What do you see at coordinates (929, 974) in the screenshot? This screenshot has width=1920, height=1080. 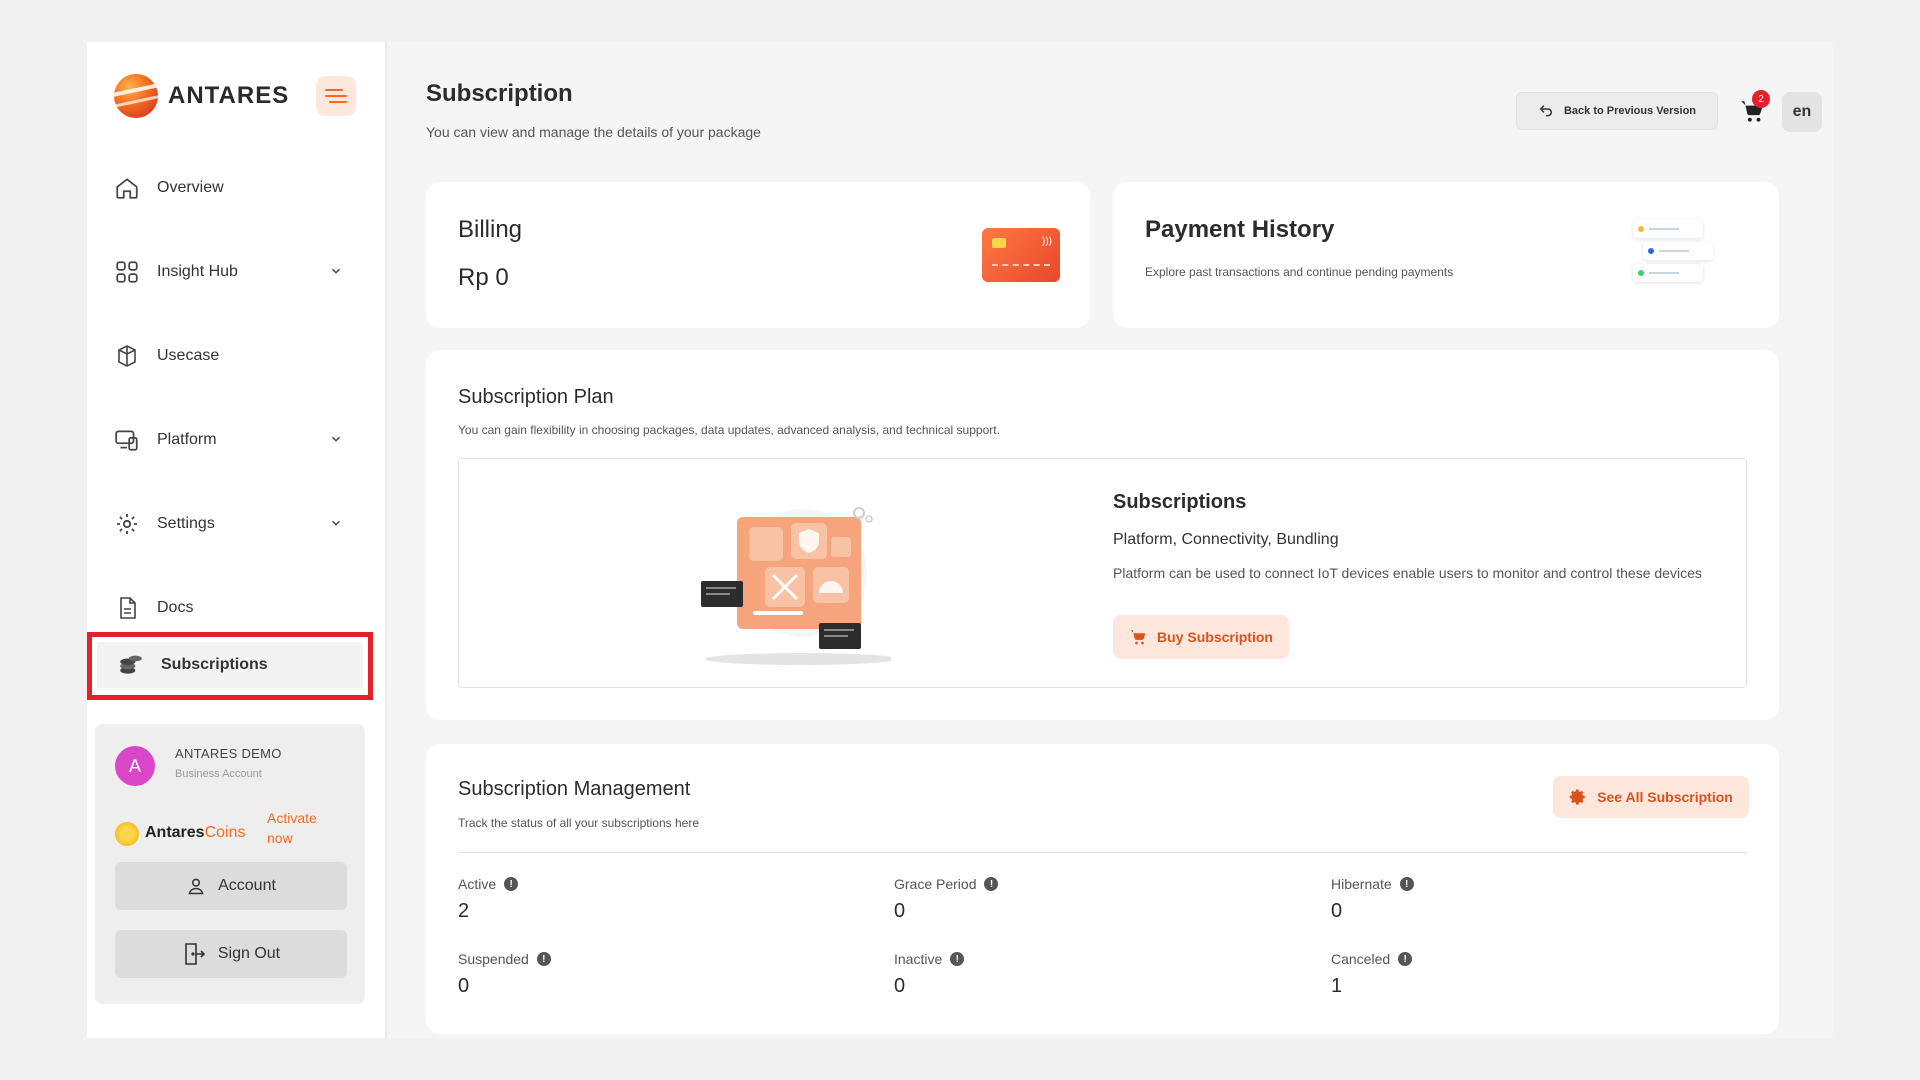 I see `stat-inactive: Inactive! 0` at bounding box center [929, 974].